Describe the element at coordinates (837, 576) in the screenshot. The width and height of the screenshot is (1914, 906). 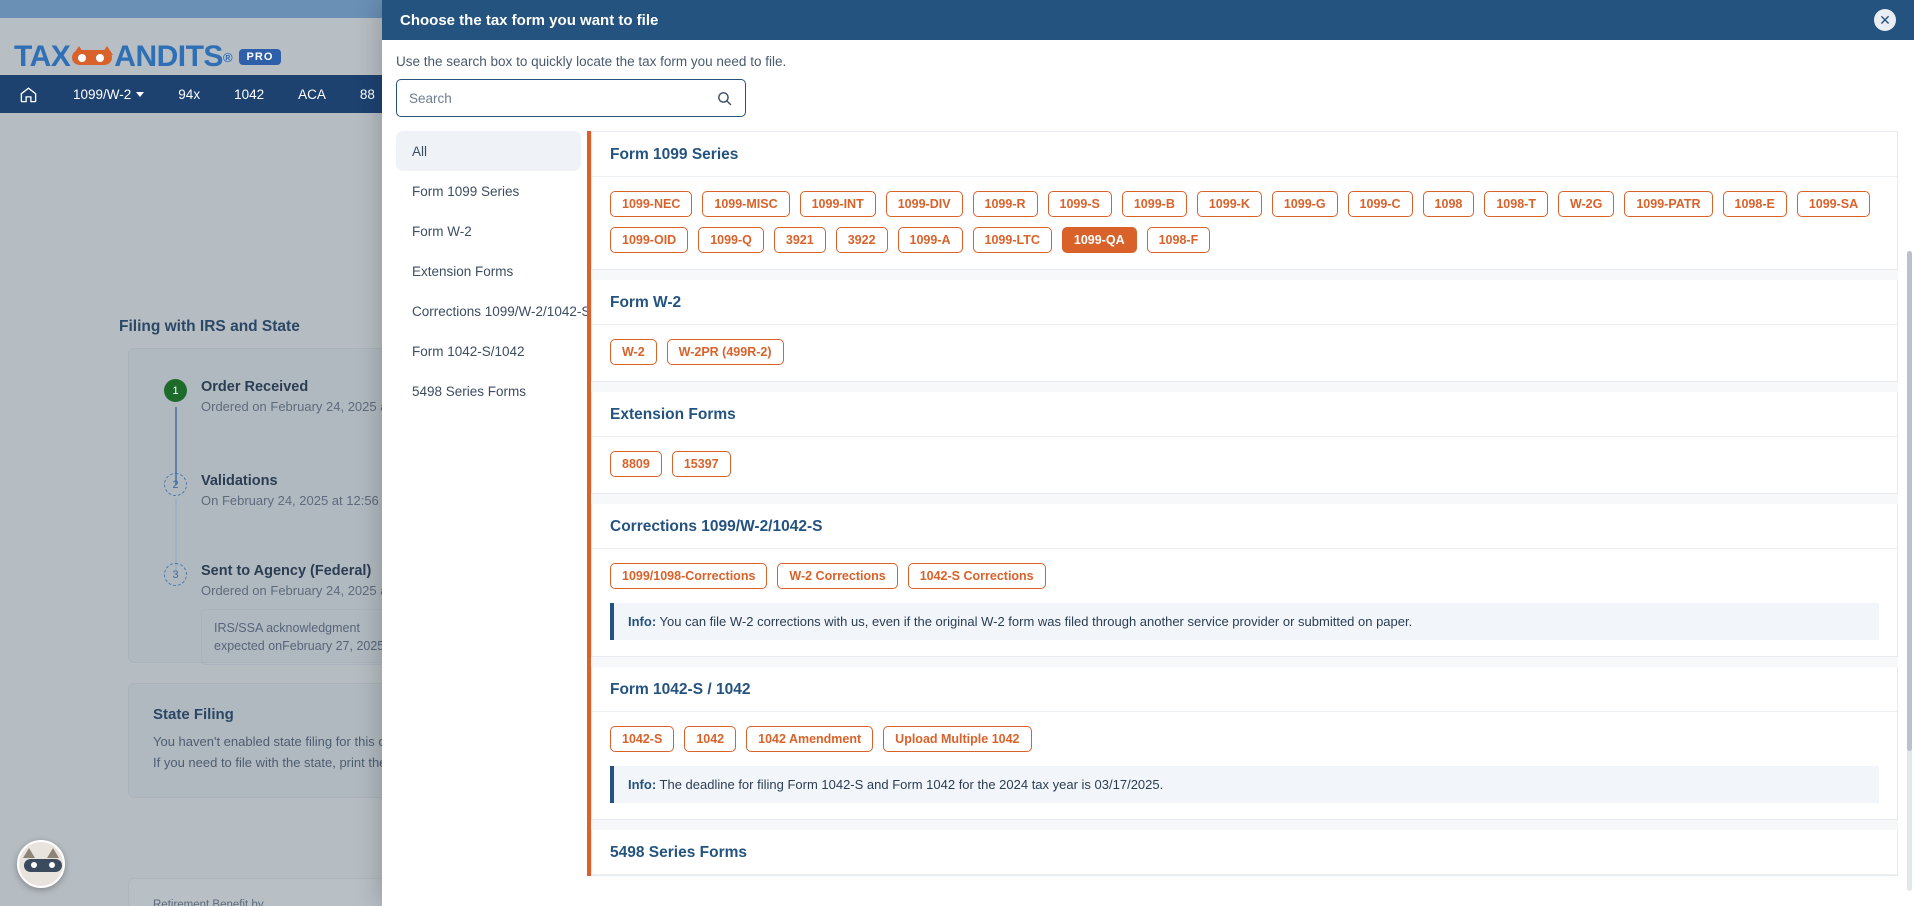
I see `form-chip-w-2-corrections: W-2 Corrections` at that location.